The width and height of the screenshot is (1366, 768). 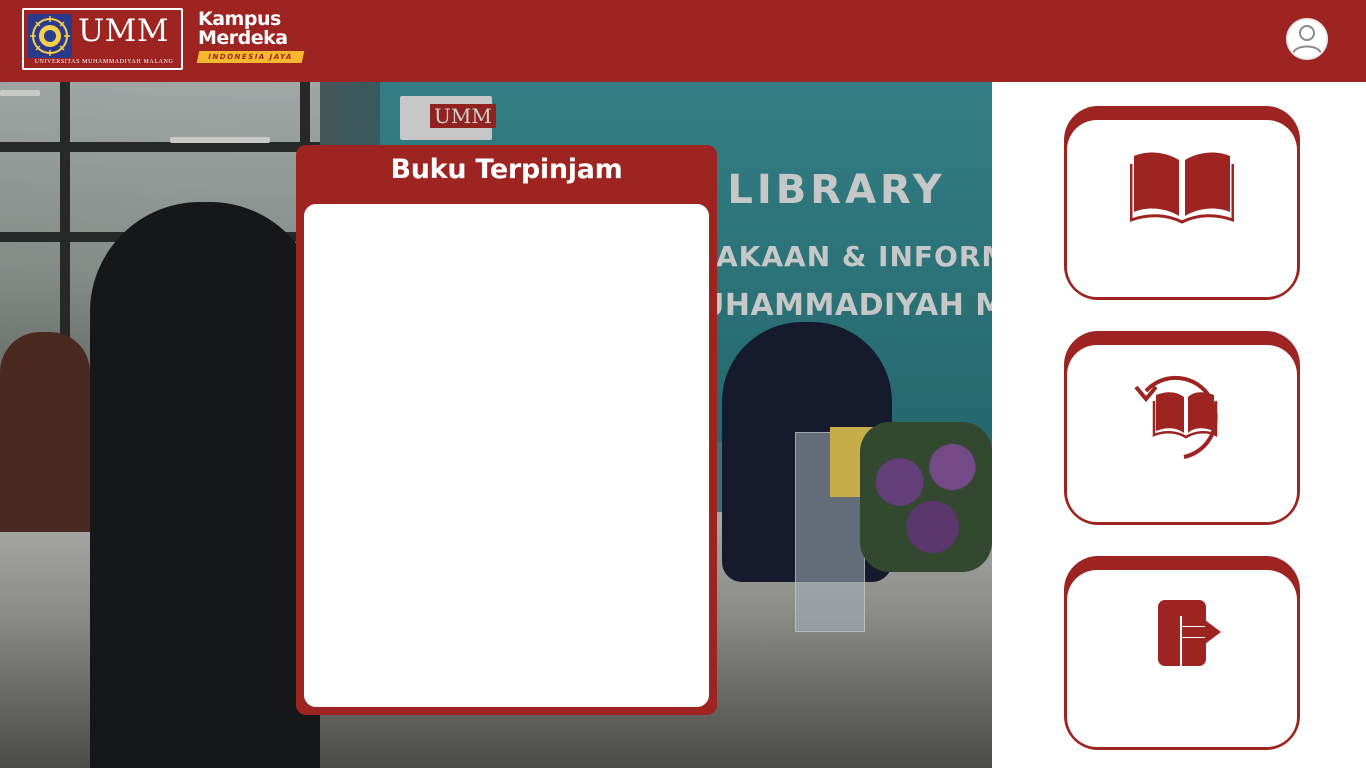 I want to click on user-avatar-icon, so click(x=1307, y=40).